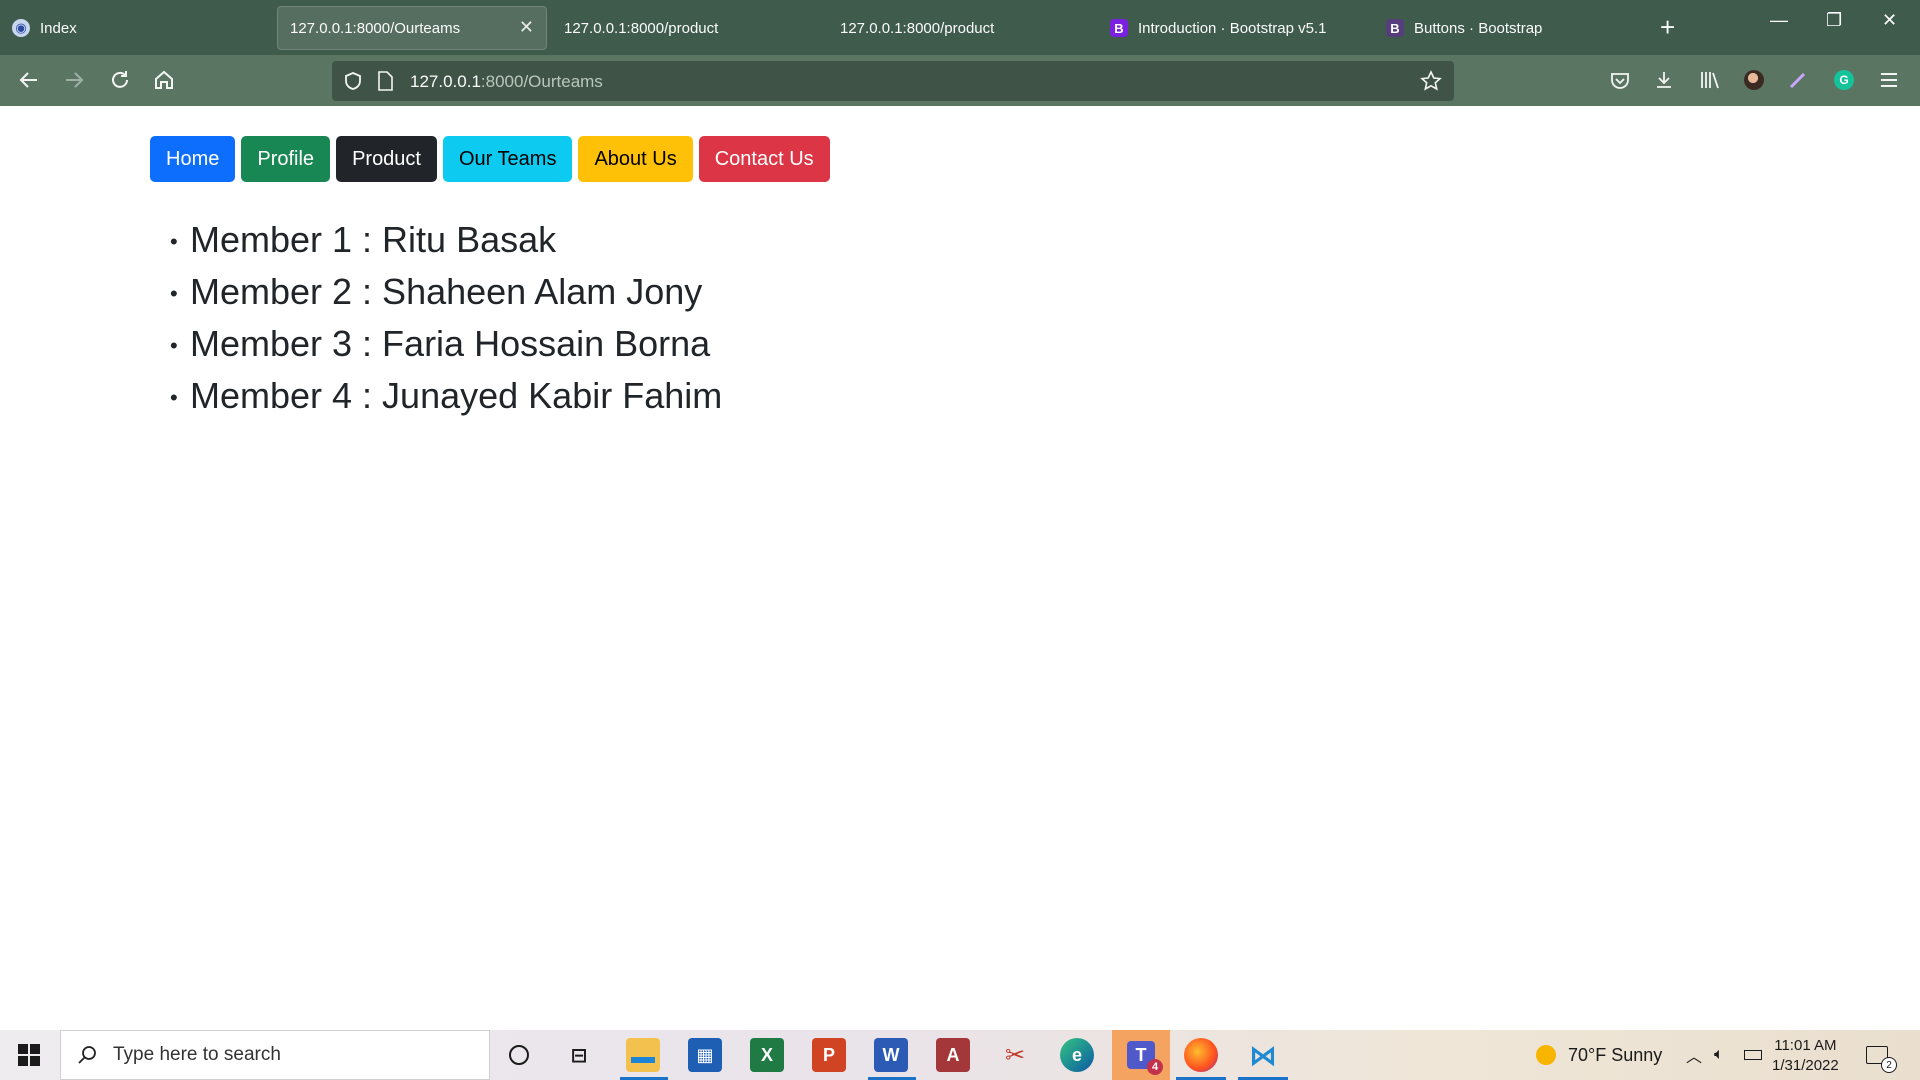 This screenshot has height=1080, width=1920. I want to click on weather-widget: 70°F Sunny, so click(1599, 1055).